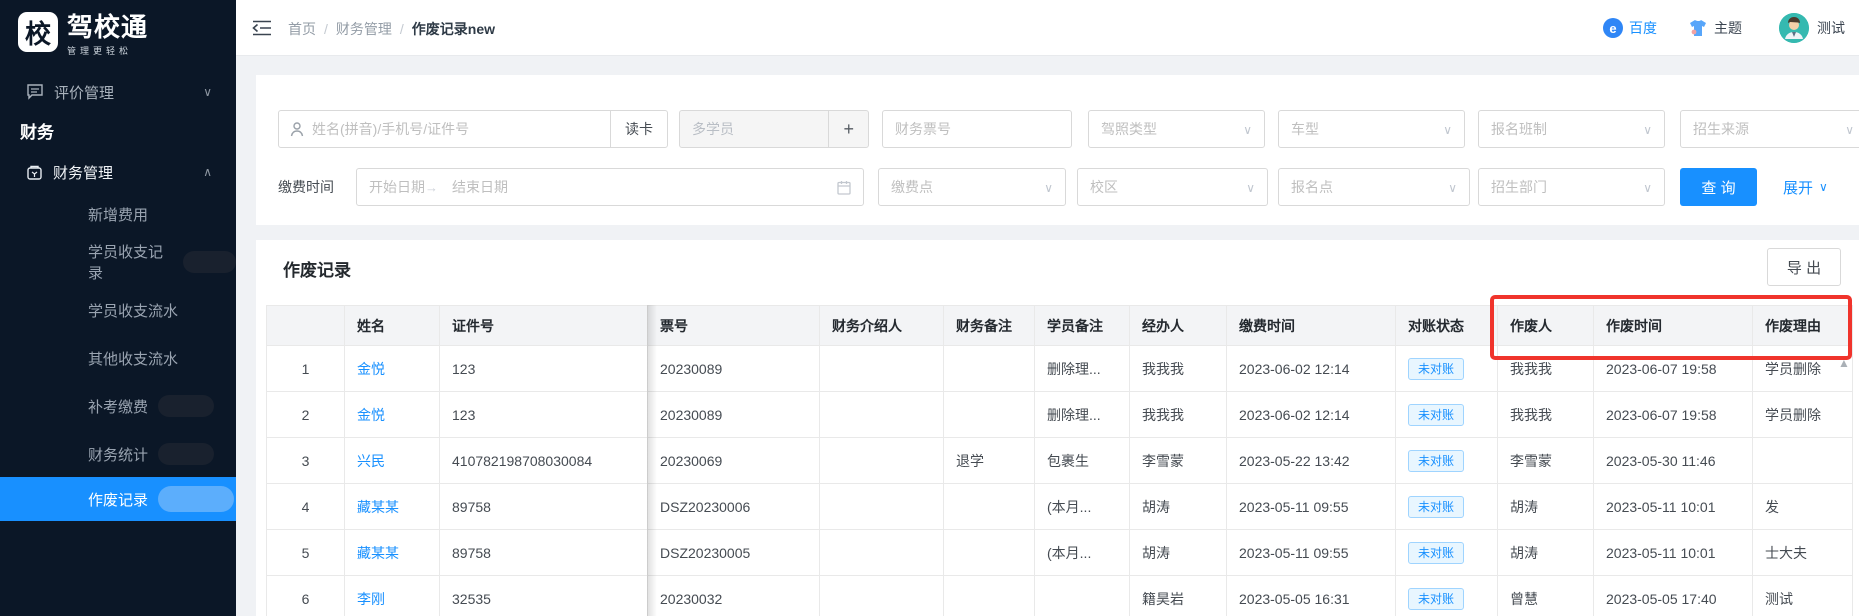 This screenshot has height=616, width=1859. What do you see at coordinates (1844, 363) in the screenshot?
I see `scroll-up-arrow-icon: ▲` at bounding box center [1844, 363].